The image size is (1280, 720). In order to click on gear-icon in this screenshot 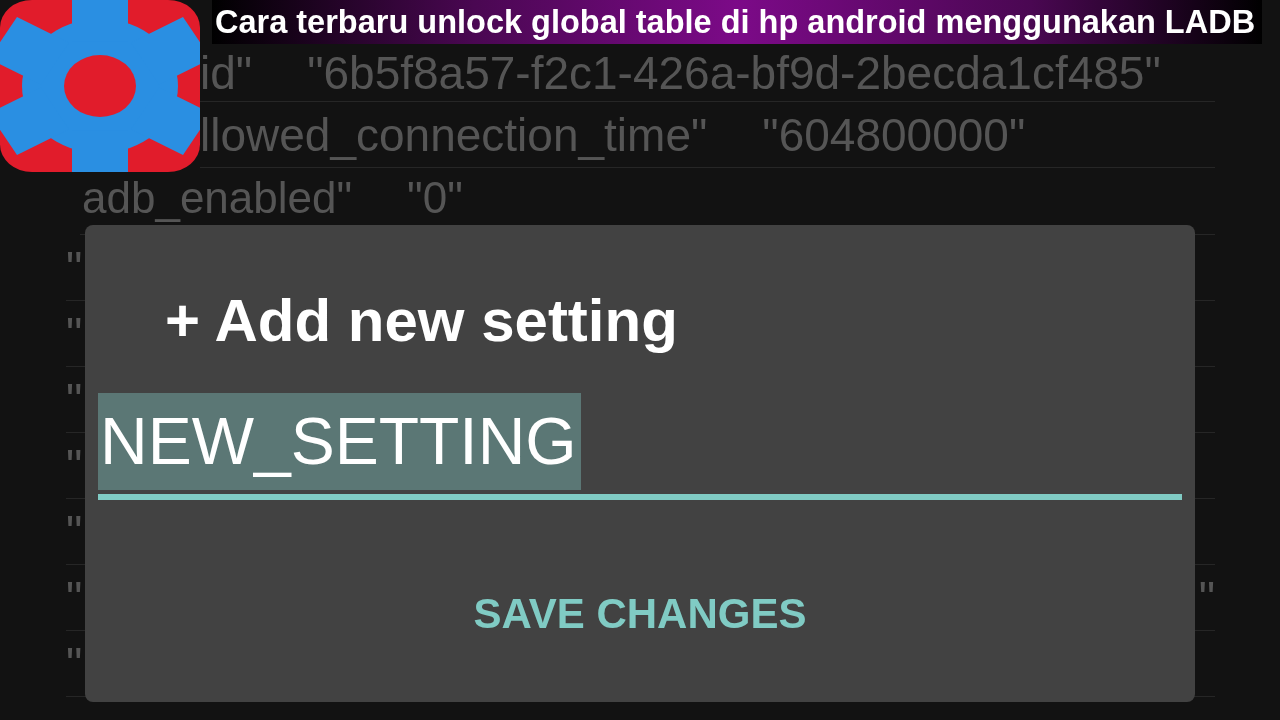, I will do `click(100, 86)`.